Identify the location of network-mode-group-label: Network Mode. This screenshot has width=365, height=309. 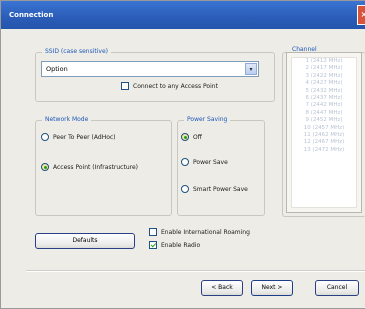
(67, 119).